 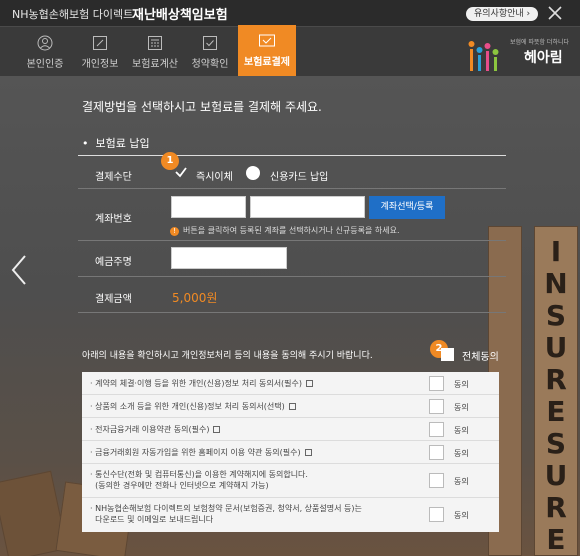 What do you see at coordinates (113, 299) in the screenshot?
I see `amount-label: 결제금액` at bounding box center [113, 299].